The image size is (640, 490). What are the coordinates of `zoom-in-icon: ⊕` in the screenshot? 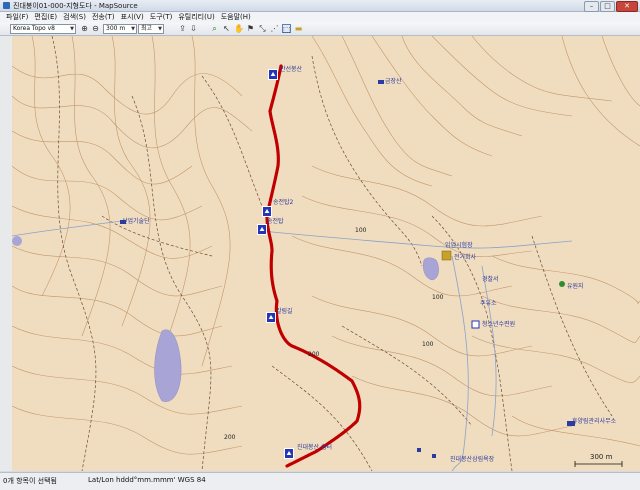 It's located at (84, 28).